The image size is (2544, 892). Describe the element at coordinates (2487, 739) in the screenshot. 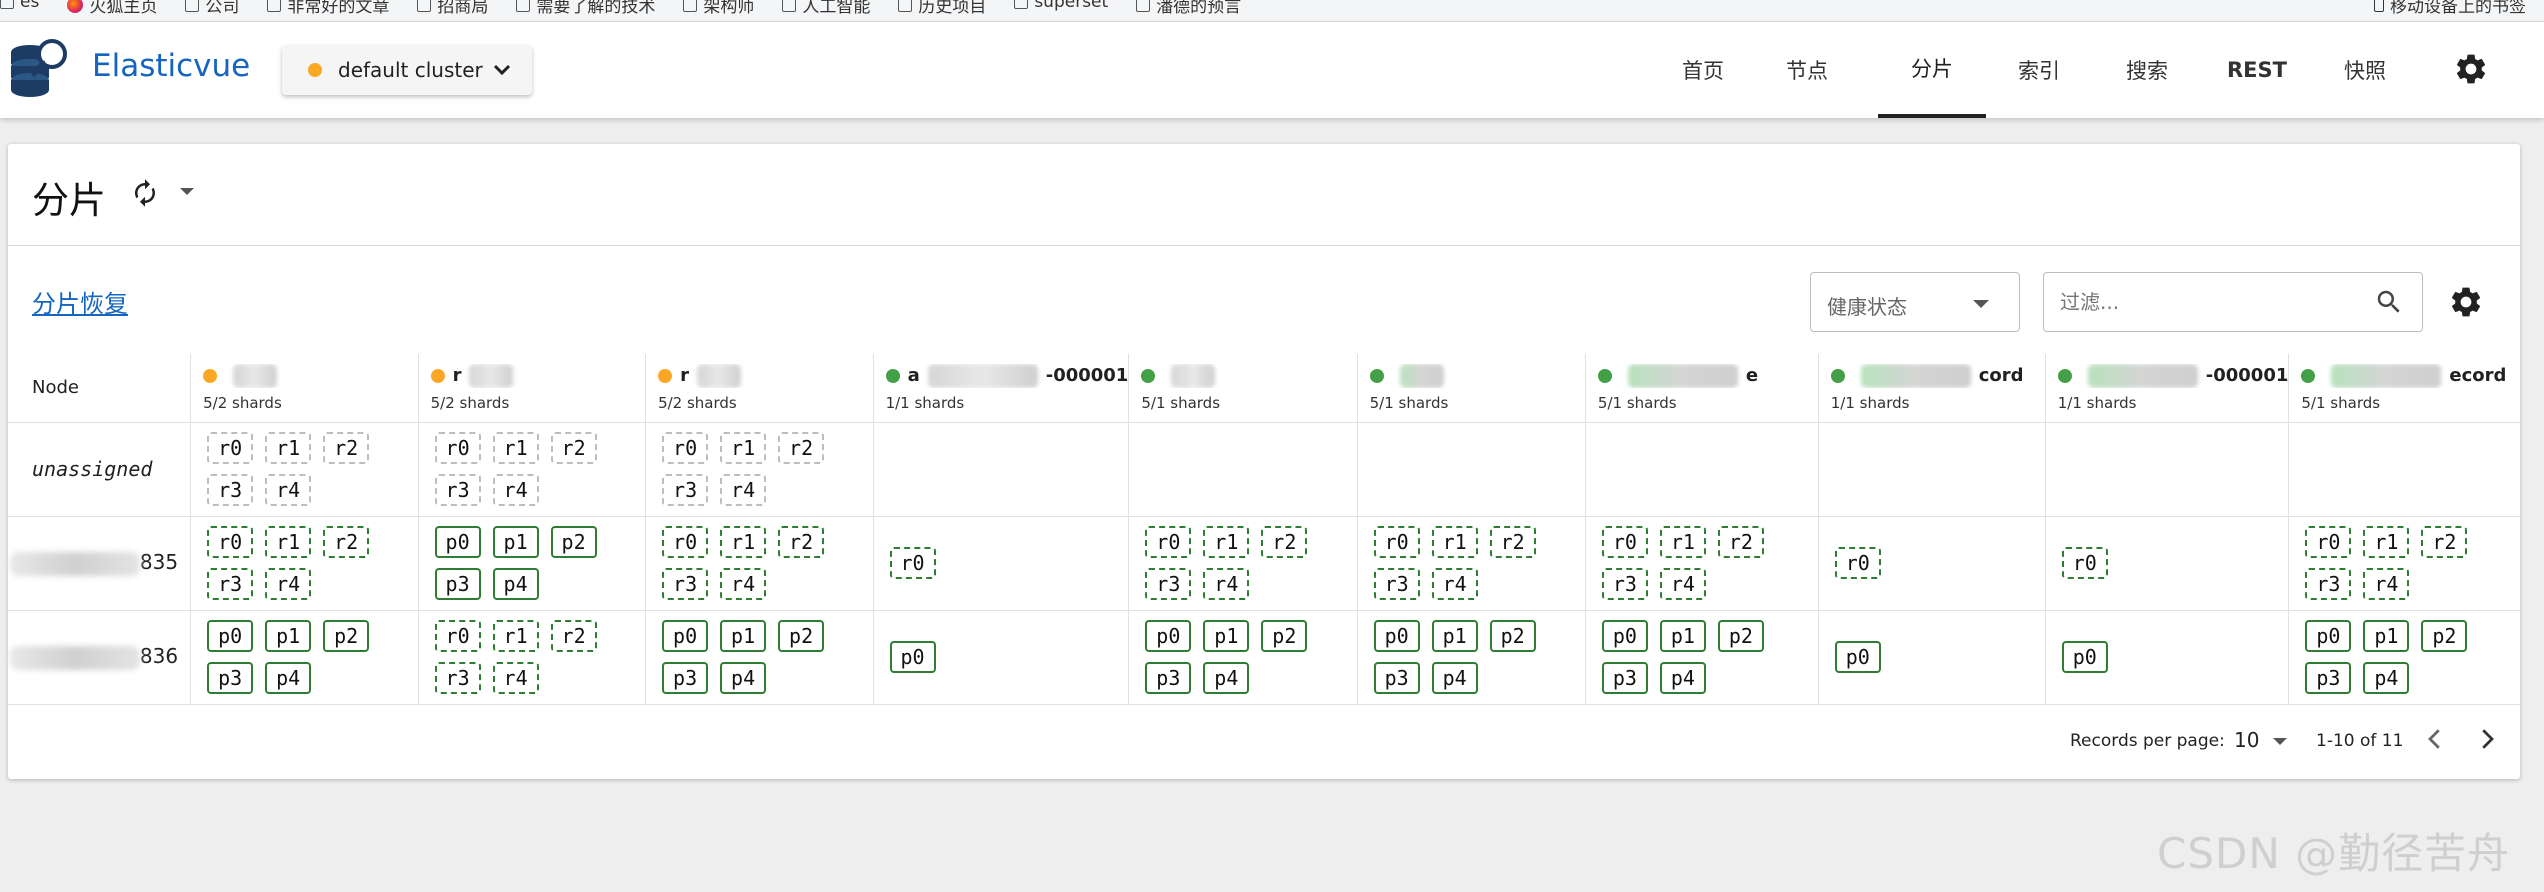

I see `next-page-icon` at that location.